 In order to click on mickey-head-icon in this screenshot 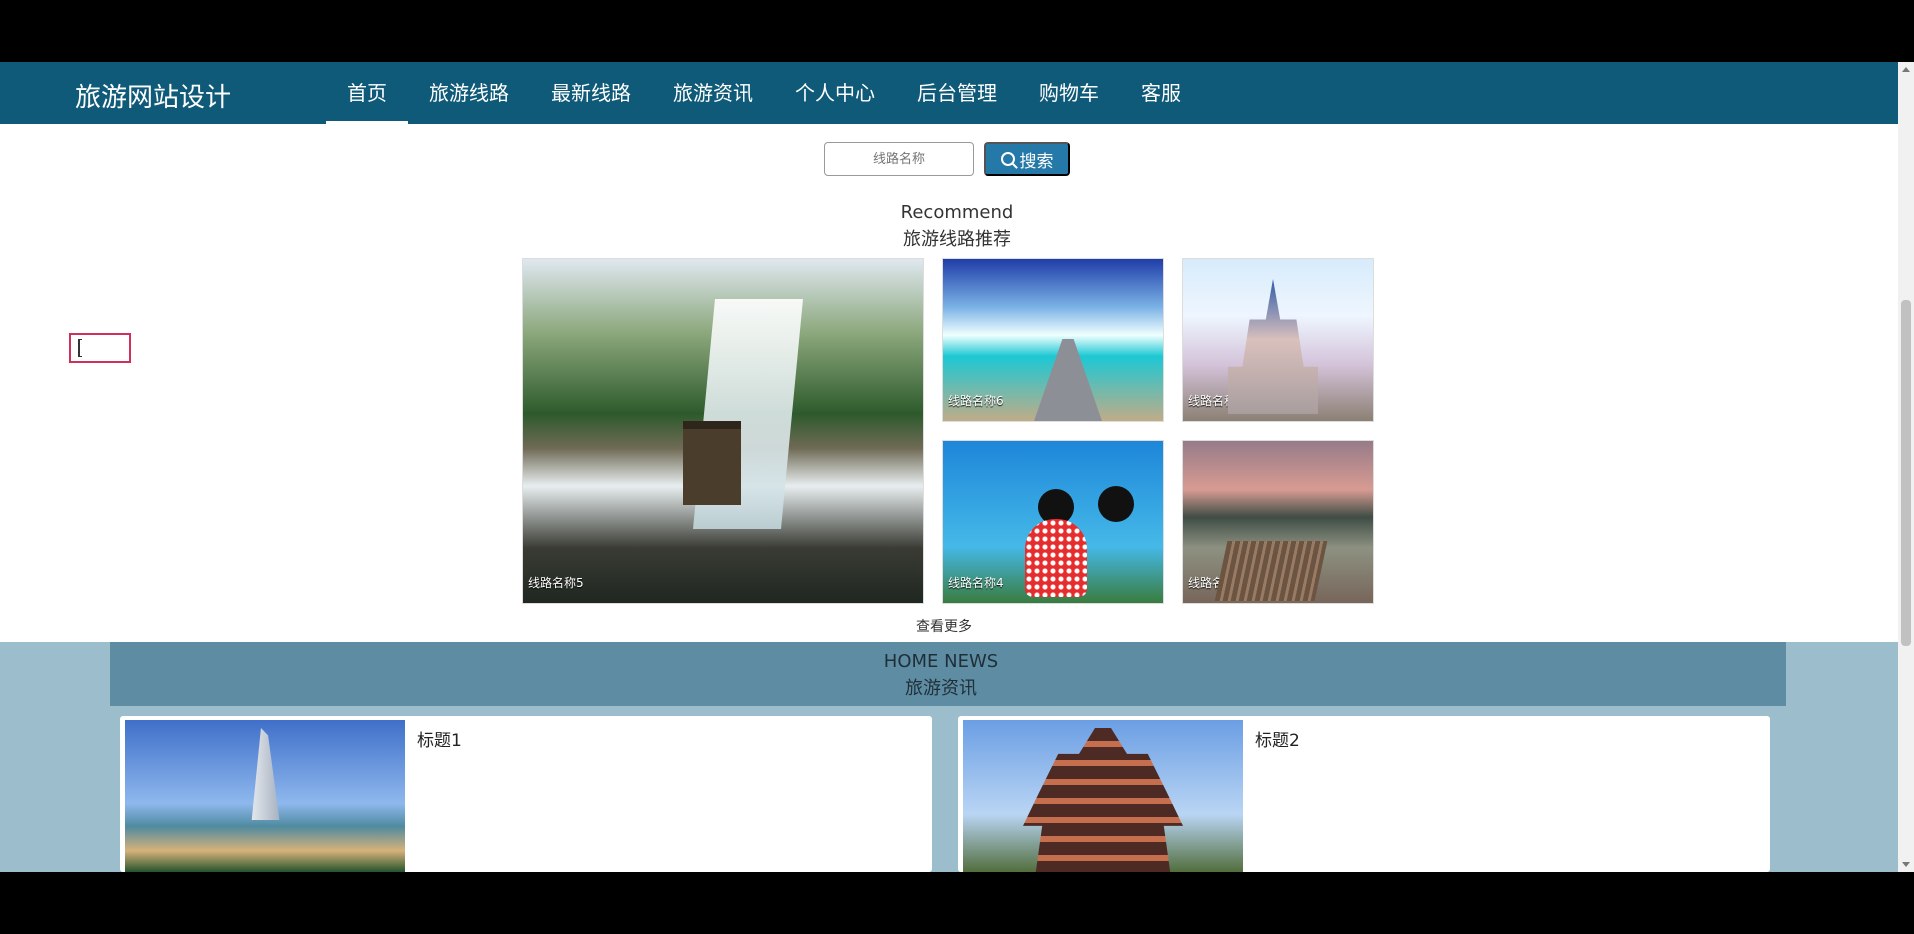, I will do `click(1116, 504)`.